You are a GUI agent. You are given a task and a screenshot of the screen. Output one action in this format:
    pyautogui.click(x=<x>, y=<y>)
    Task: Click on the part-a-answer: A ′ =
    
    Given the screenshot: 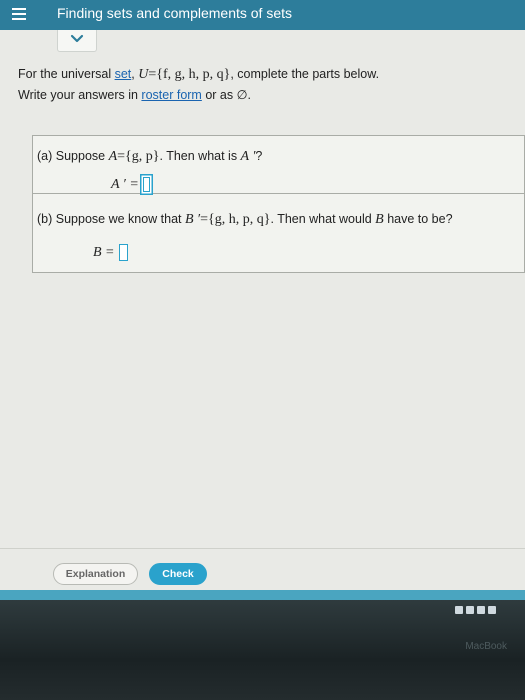 What is the action you would take?
    pyautogui.click(x=130, y=184)
    